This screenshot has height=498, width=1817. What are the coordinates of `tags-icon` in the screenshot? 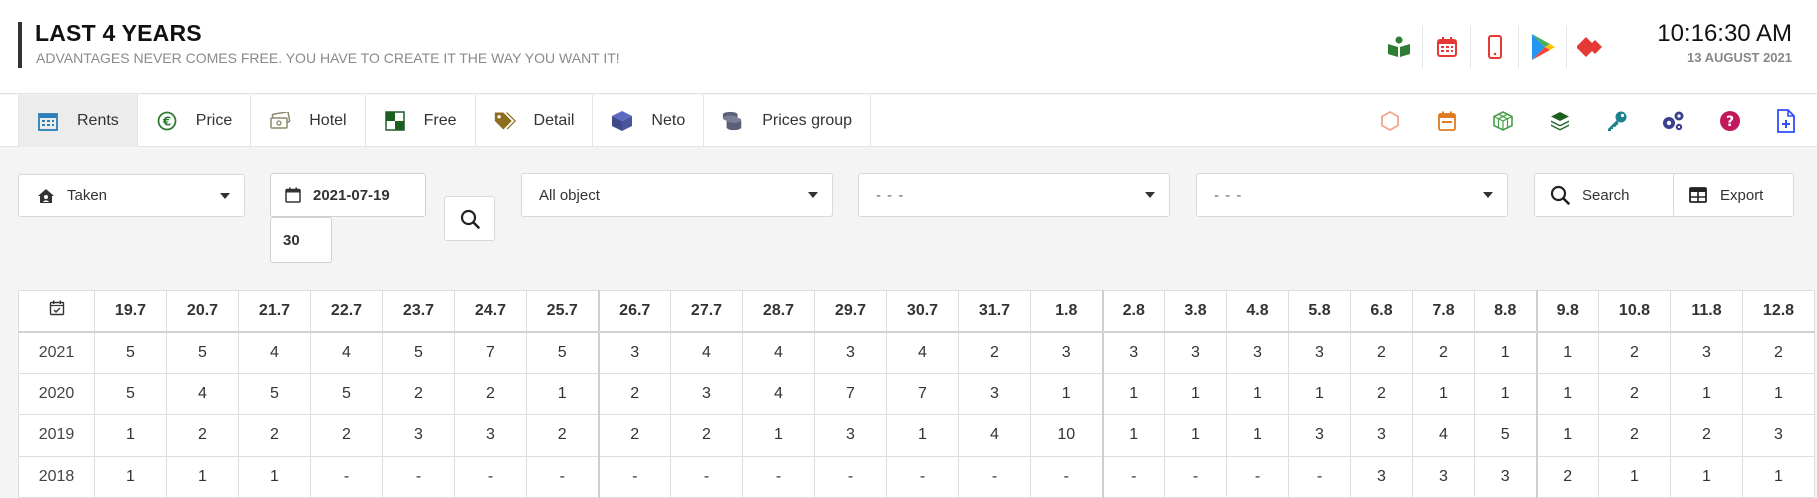 It's located at (505, 121).